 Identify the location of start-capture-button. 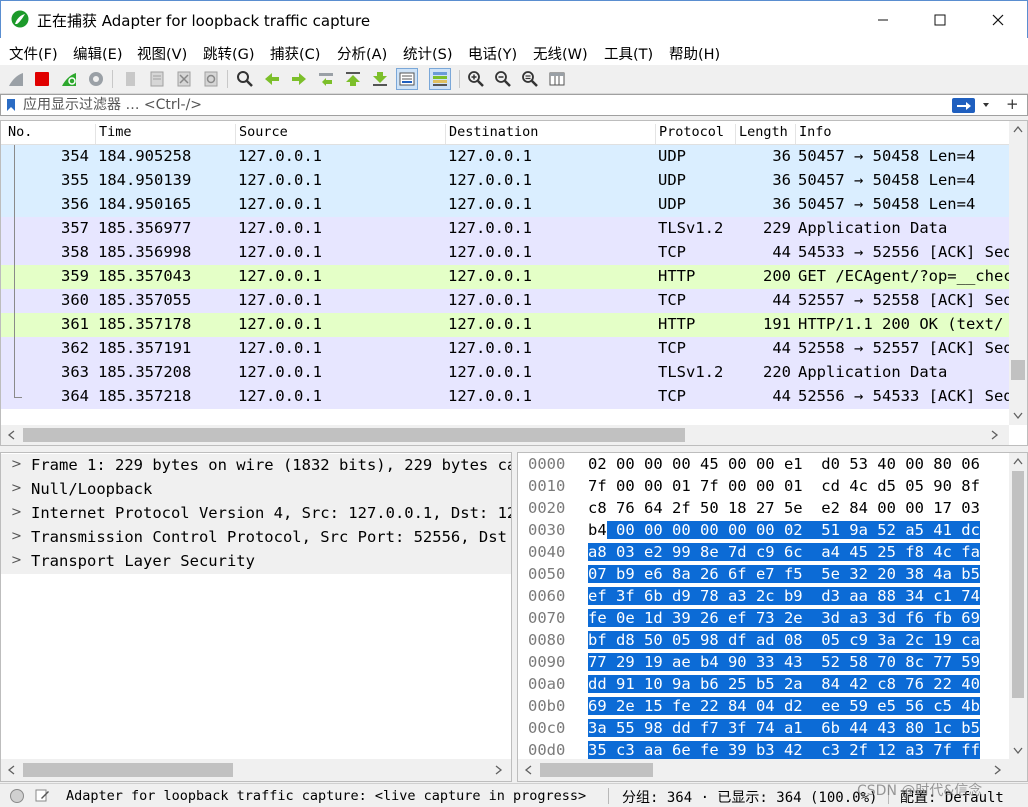
(16, 79).